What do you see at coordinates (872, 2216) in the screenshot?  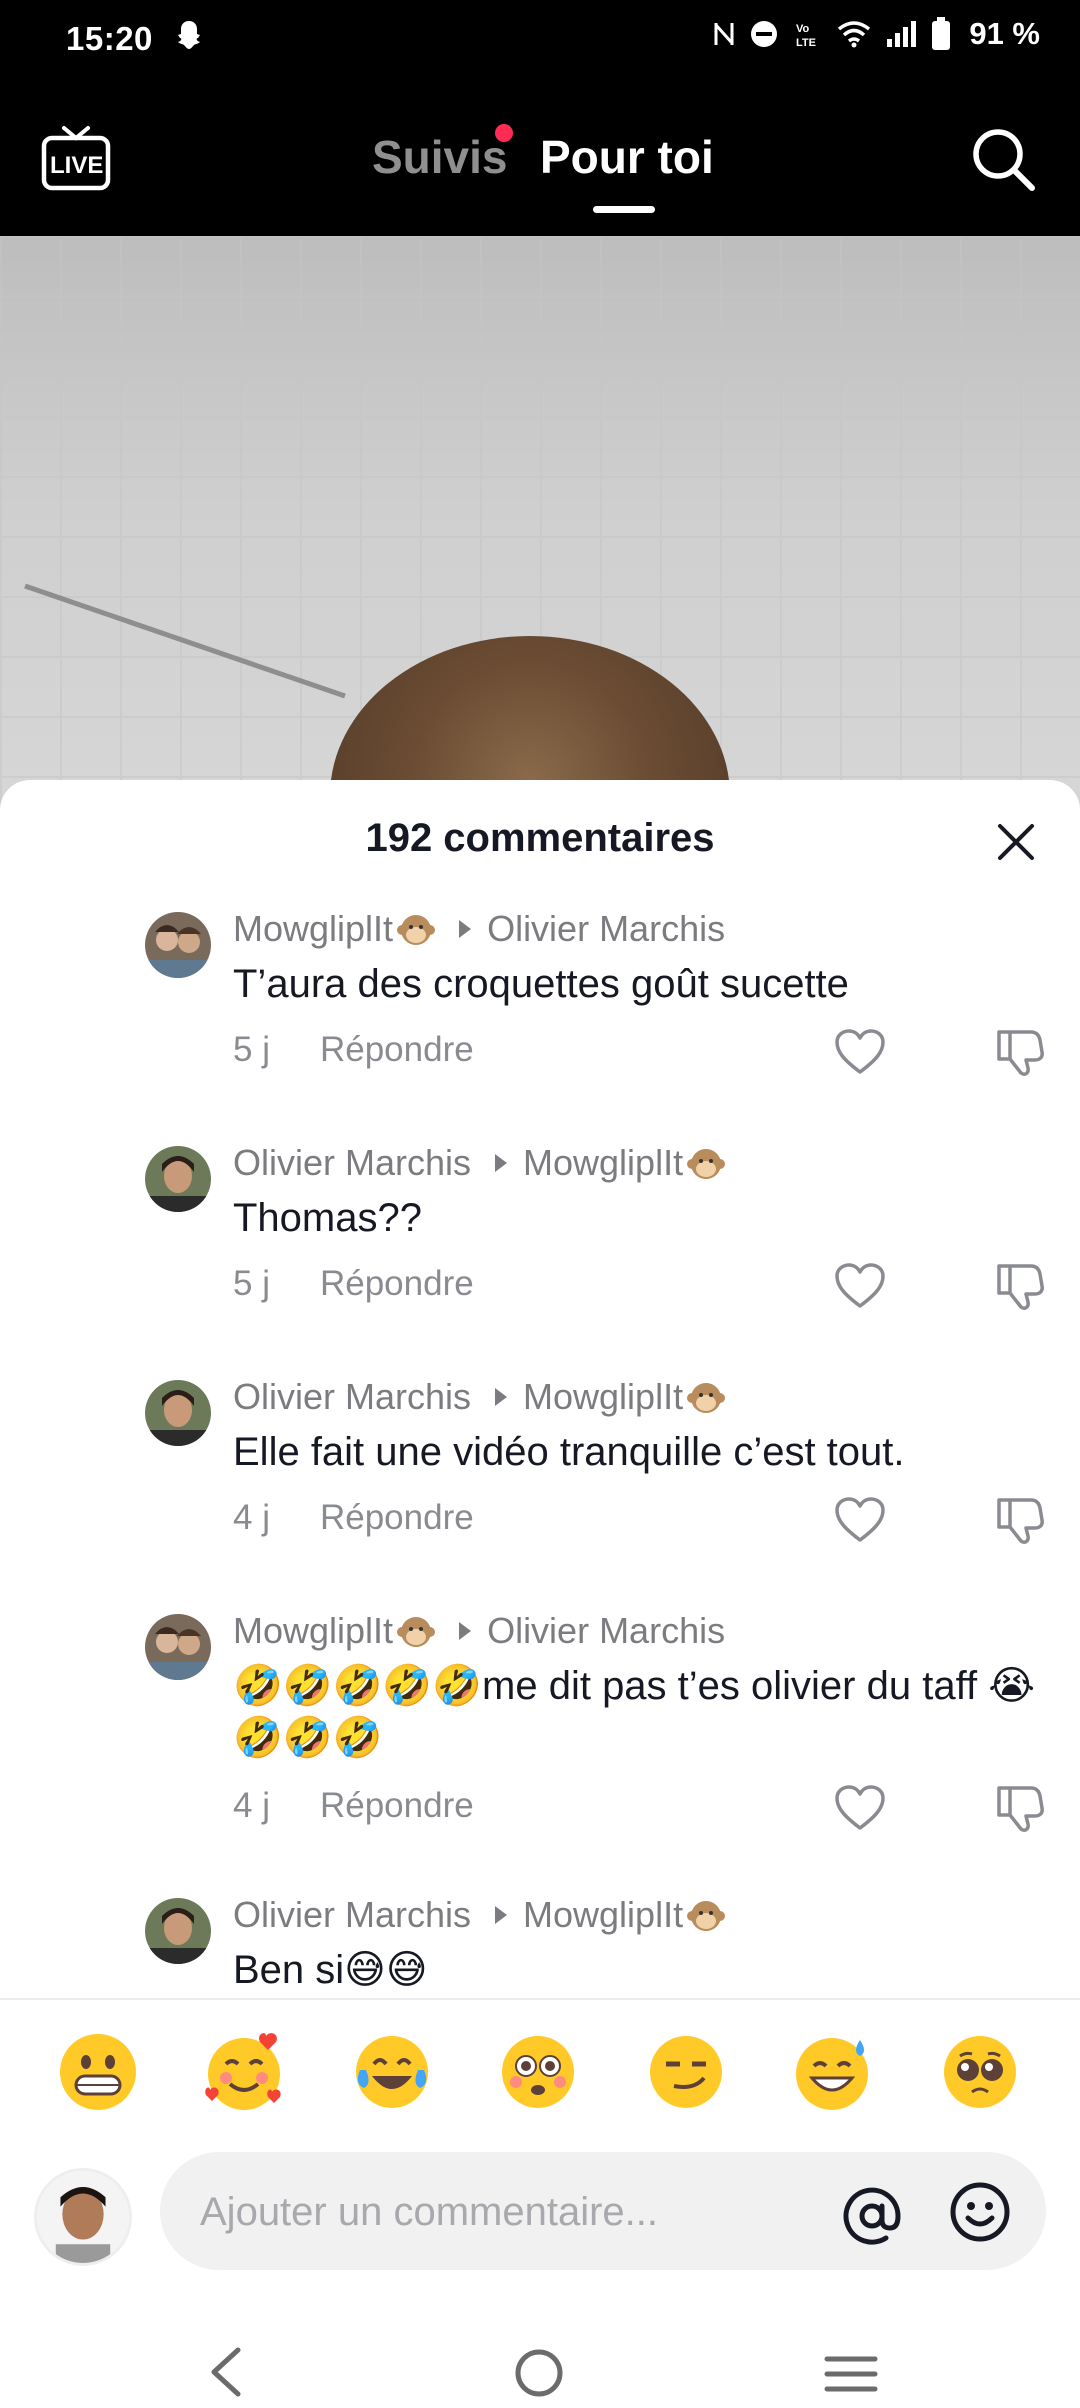 I see `mention-icon` at bounding box center [872, 2216].